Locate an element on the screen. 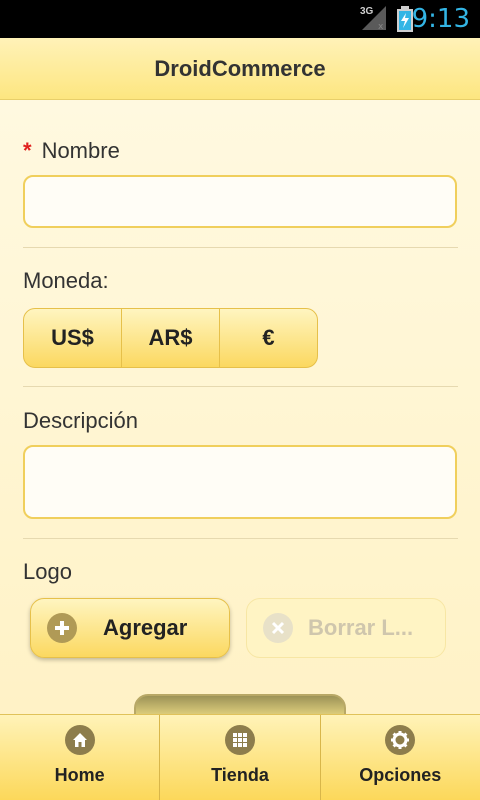 The height and width of the screenshot is (800, 480). descripcion-textarea is located at coordinates (240, 482).